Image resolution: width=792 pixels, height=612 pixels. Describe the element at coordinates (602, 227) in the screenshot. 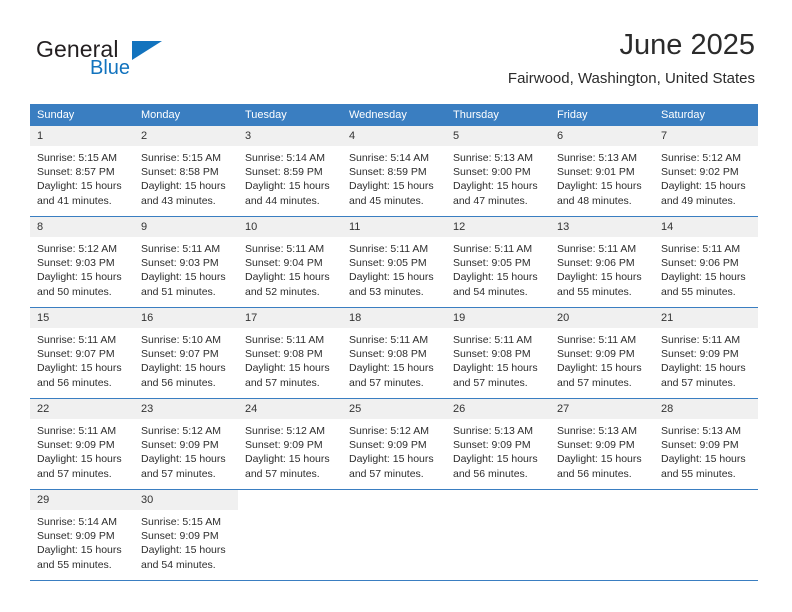

I see `day-number: 13` at that location.